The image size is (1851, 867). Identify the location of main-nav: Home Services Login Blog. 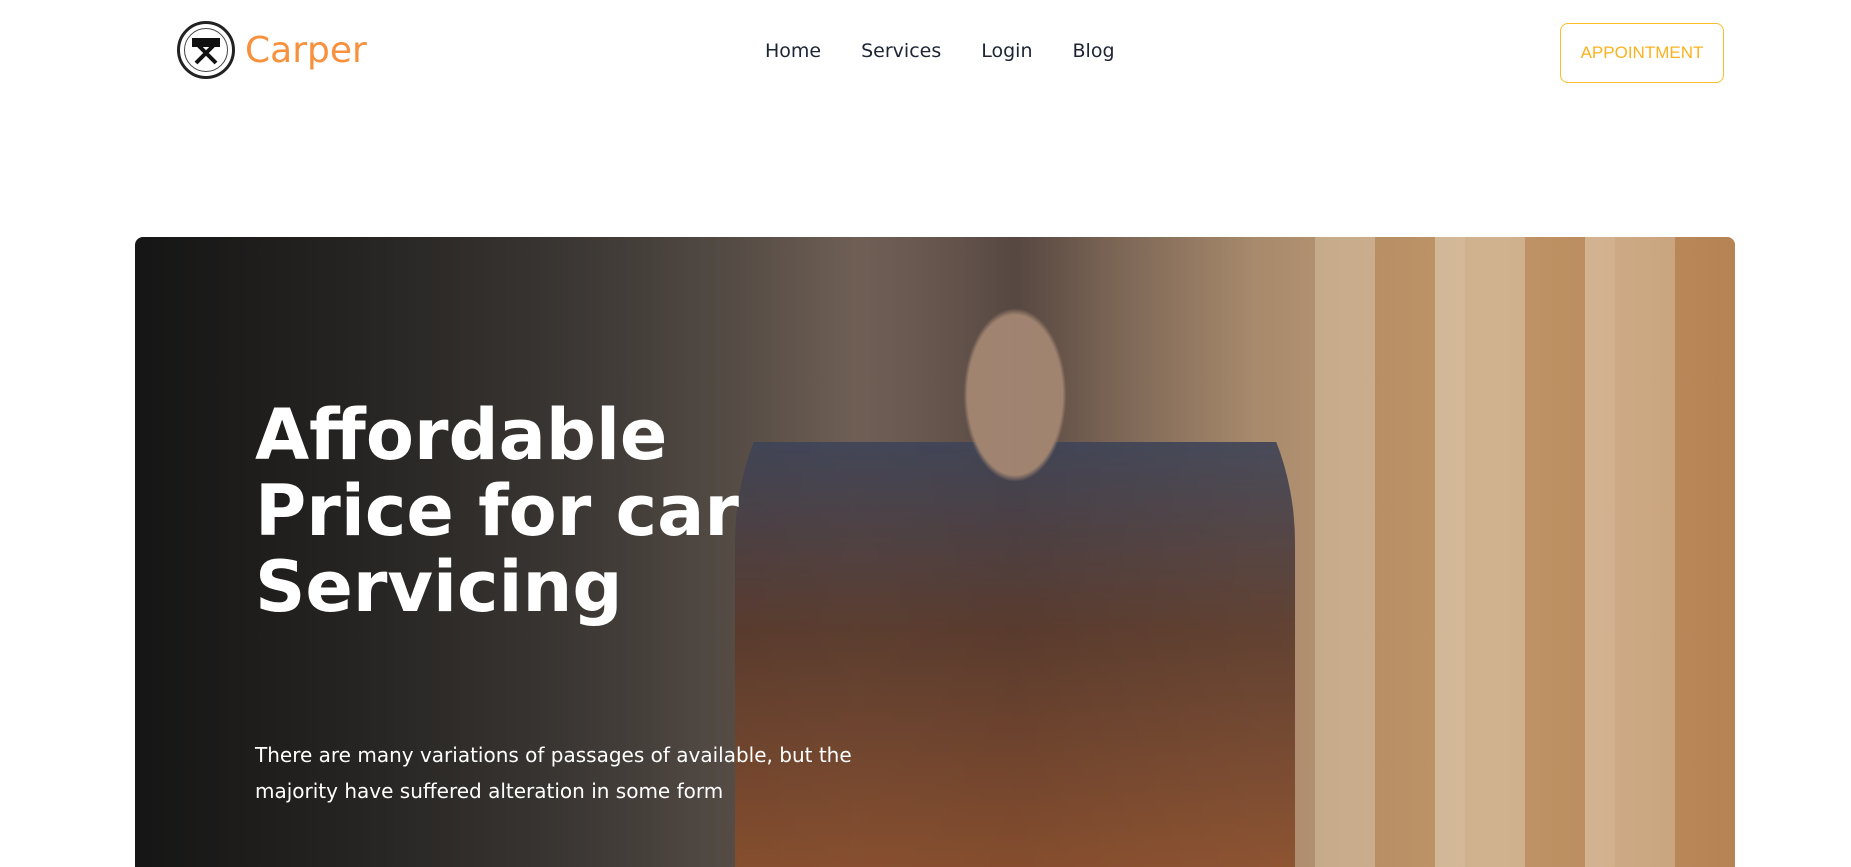
(940, 51).